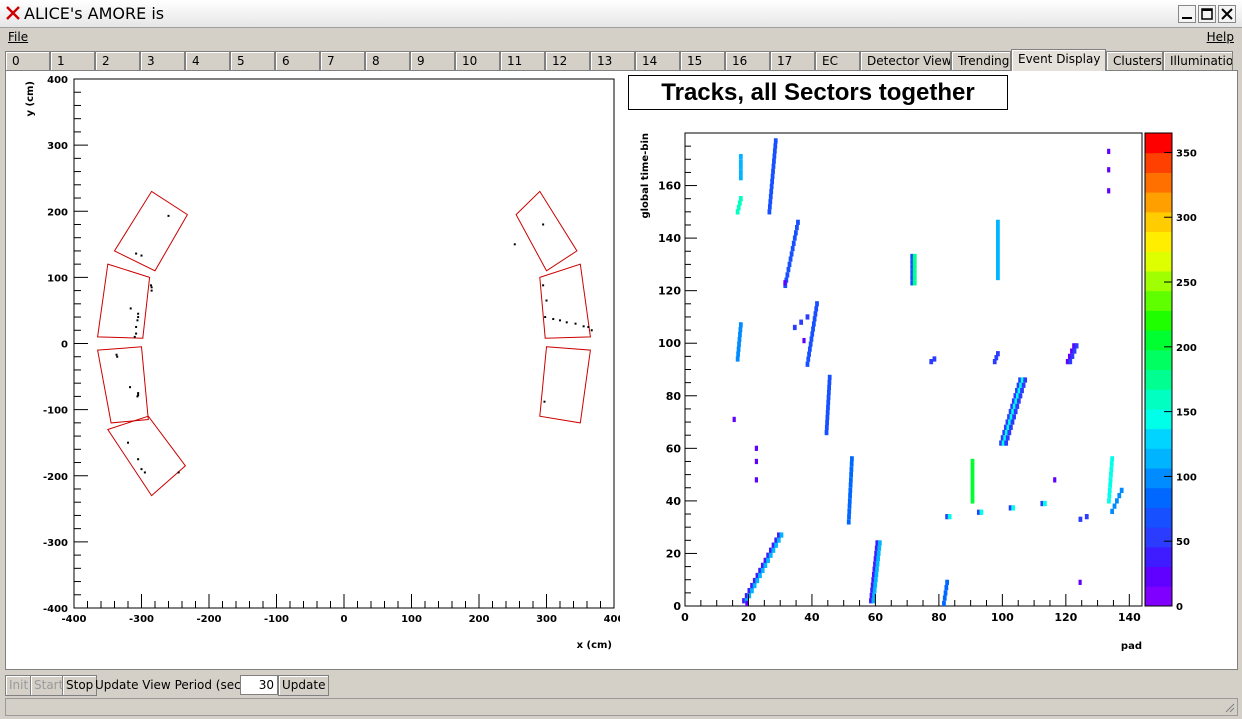  I want to click on y-tick-label: 60, so click(674, 448).